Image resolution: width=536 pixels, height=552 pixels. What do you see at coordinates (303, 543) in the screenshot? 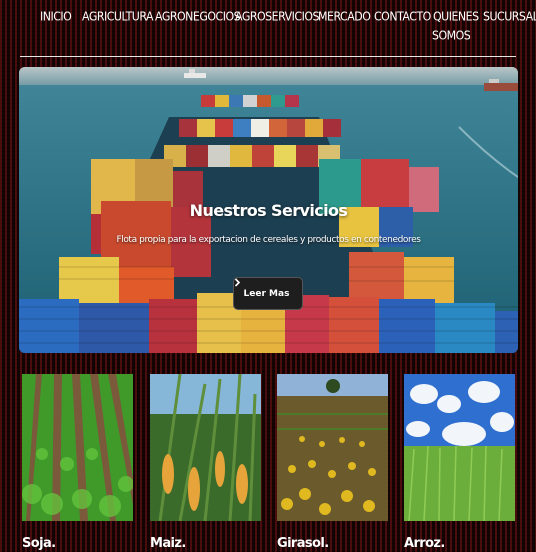
I see `card-label-girasol: Girasol.` at bounding box center [303, 543].